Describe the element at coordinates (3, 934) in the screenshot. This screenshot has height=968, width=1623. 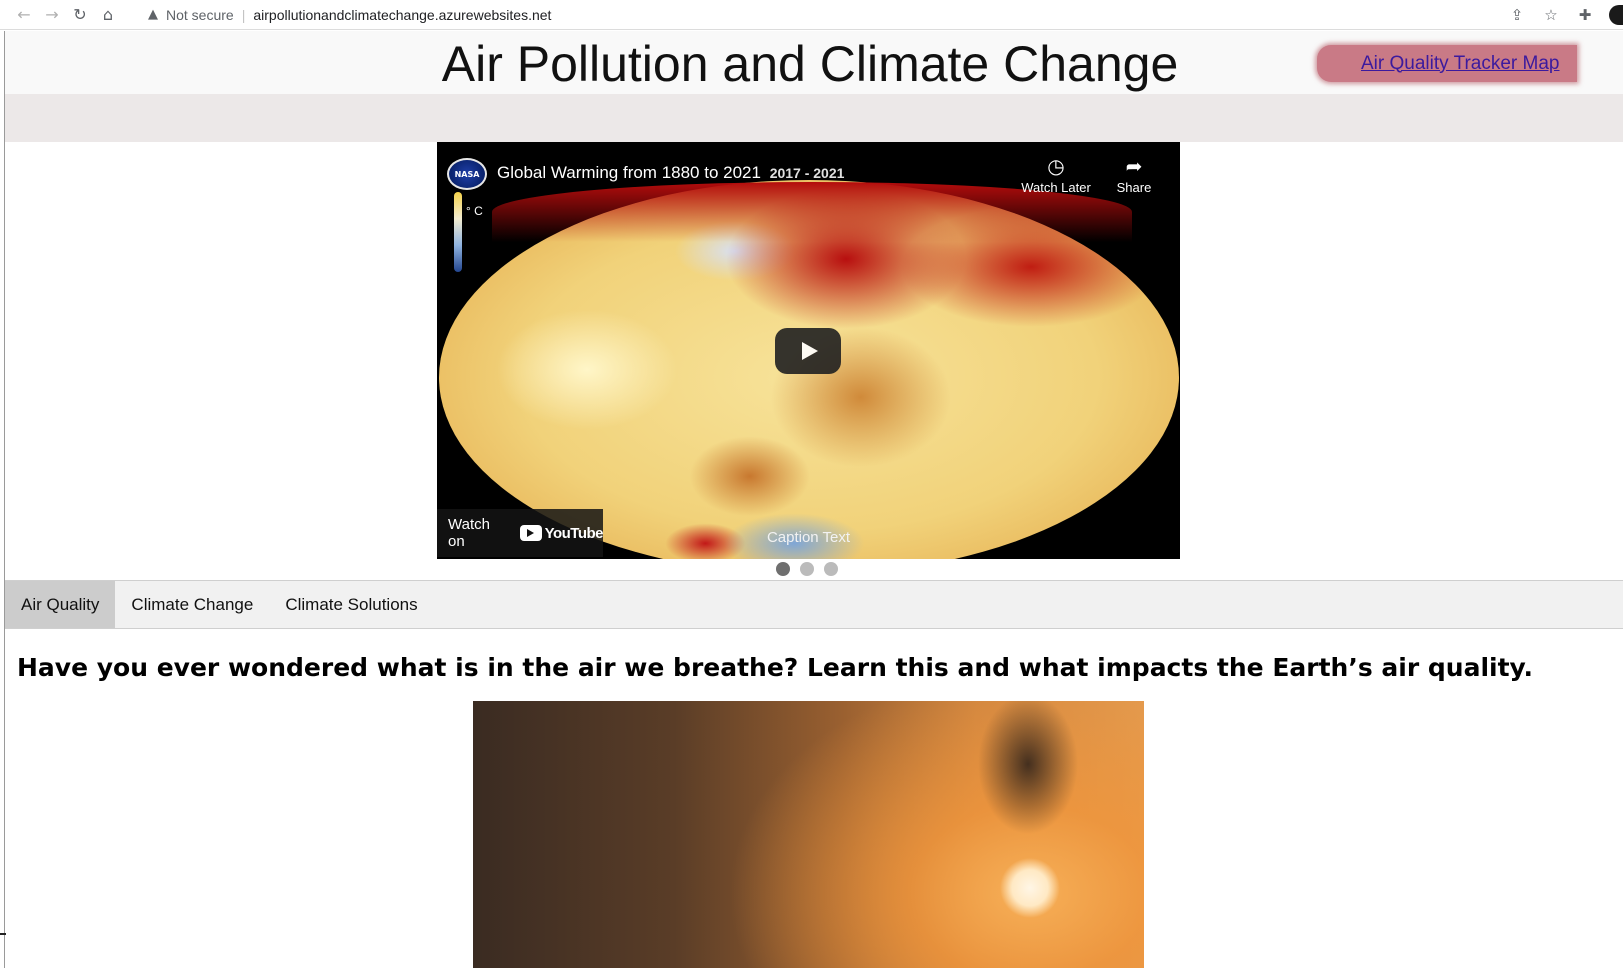
I see `window-edge-mark` at that location.